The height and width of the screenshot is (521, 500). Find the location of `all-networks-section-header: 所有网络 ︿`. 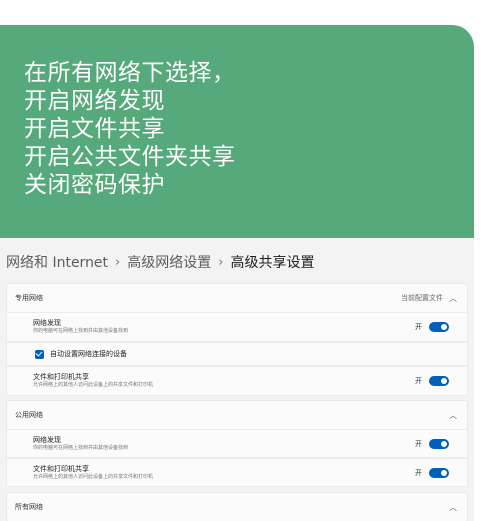

all-networks-section-header: 所有网络 ︿ is located at coordinates (237, 506).